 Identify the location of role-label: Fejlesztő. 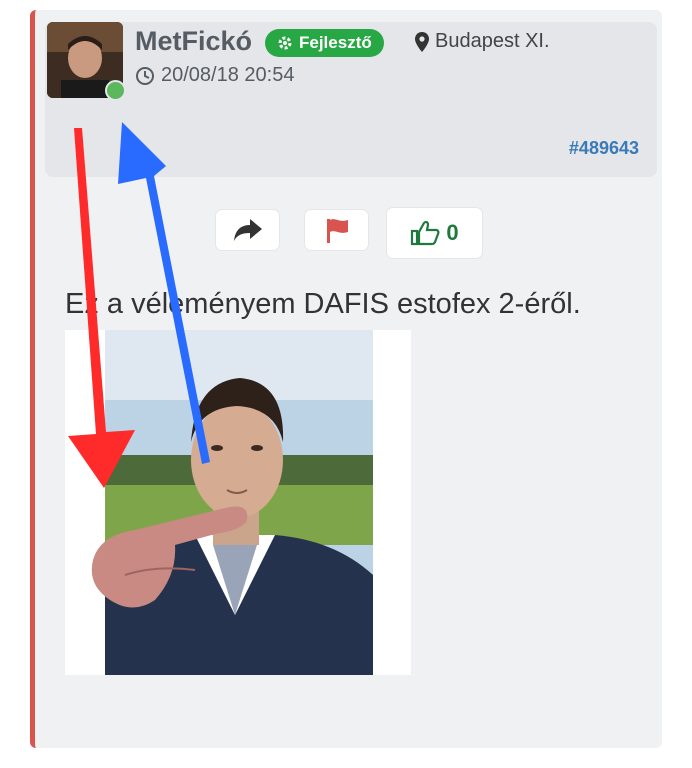
(335, 42).